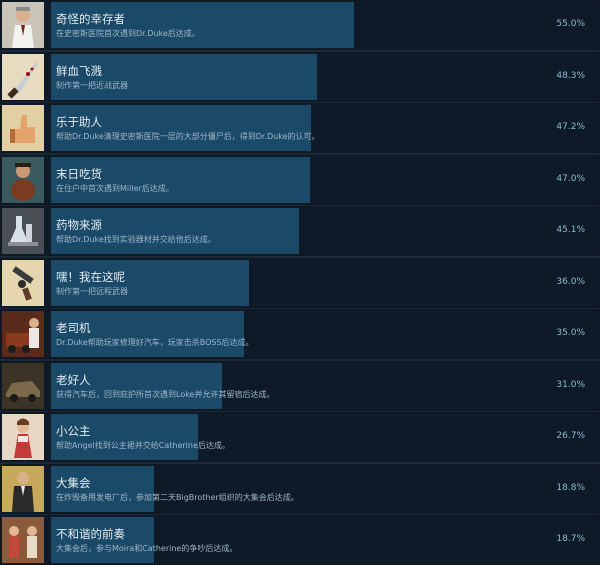  Describe the element at coordinates (23, 540) in the screenshot. I see `arguing-pair-icon` at that location.